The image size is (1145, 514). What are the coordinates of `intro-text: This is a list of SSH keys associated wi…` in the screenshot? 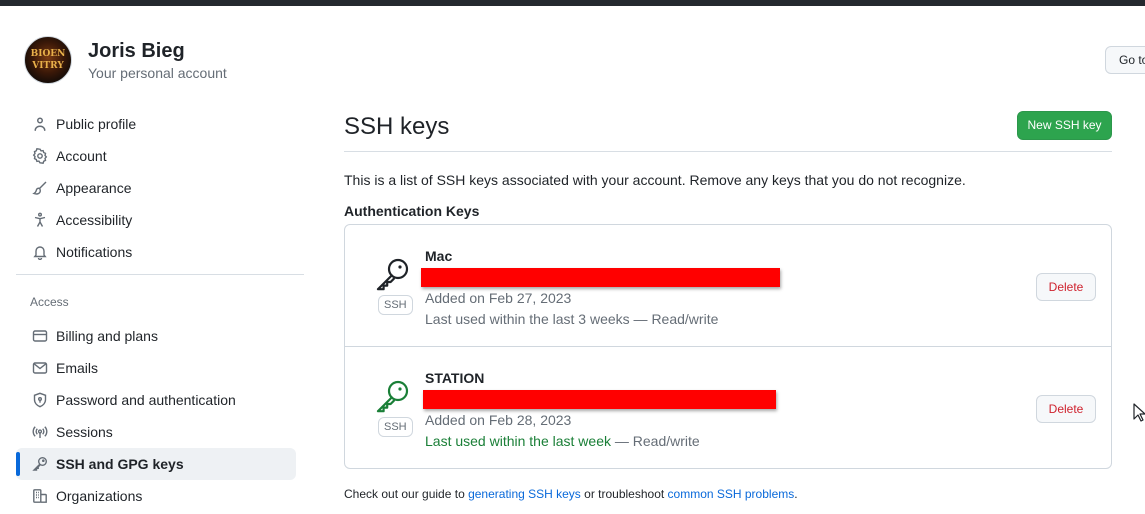 It's located at (655, 180).